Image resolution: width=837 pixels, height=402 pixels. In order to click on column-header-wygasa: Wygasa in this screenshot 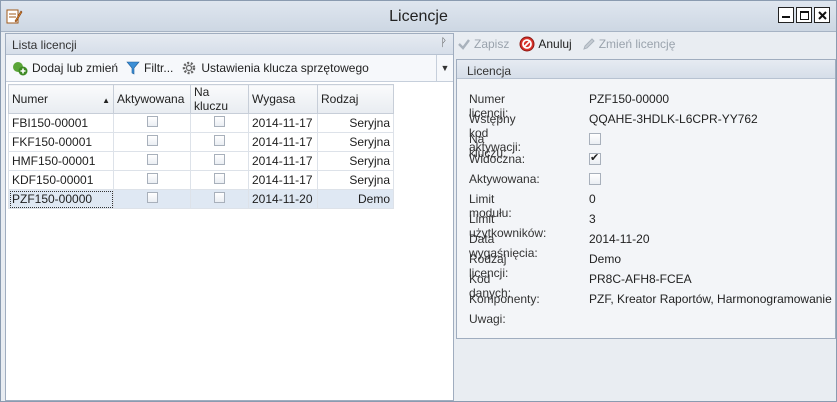, I will do `click(283, 99)`.